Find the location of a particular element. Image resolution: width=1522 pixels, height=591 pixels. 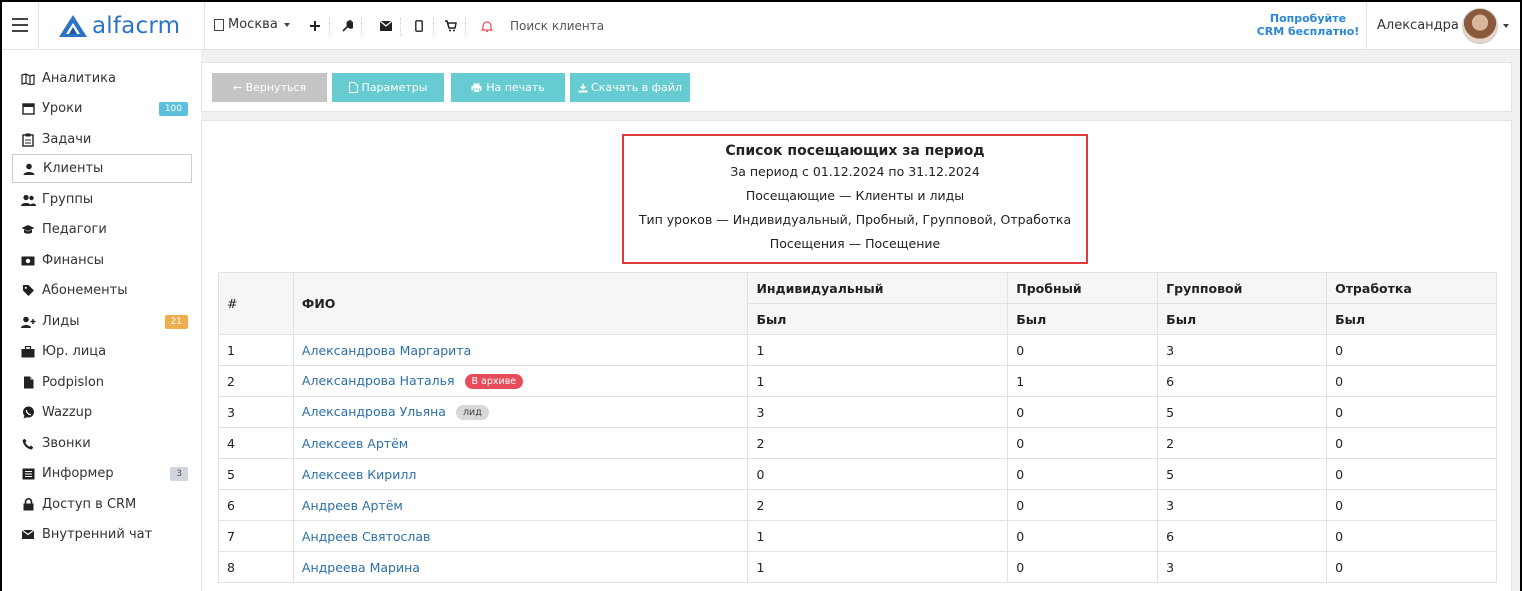

col-header-individual: Индивидуальный is located at coordinates (878, 288).